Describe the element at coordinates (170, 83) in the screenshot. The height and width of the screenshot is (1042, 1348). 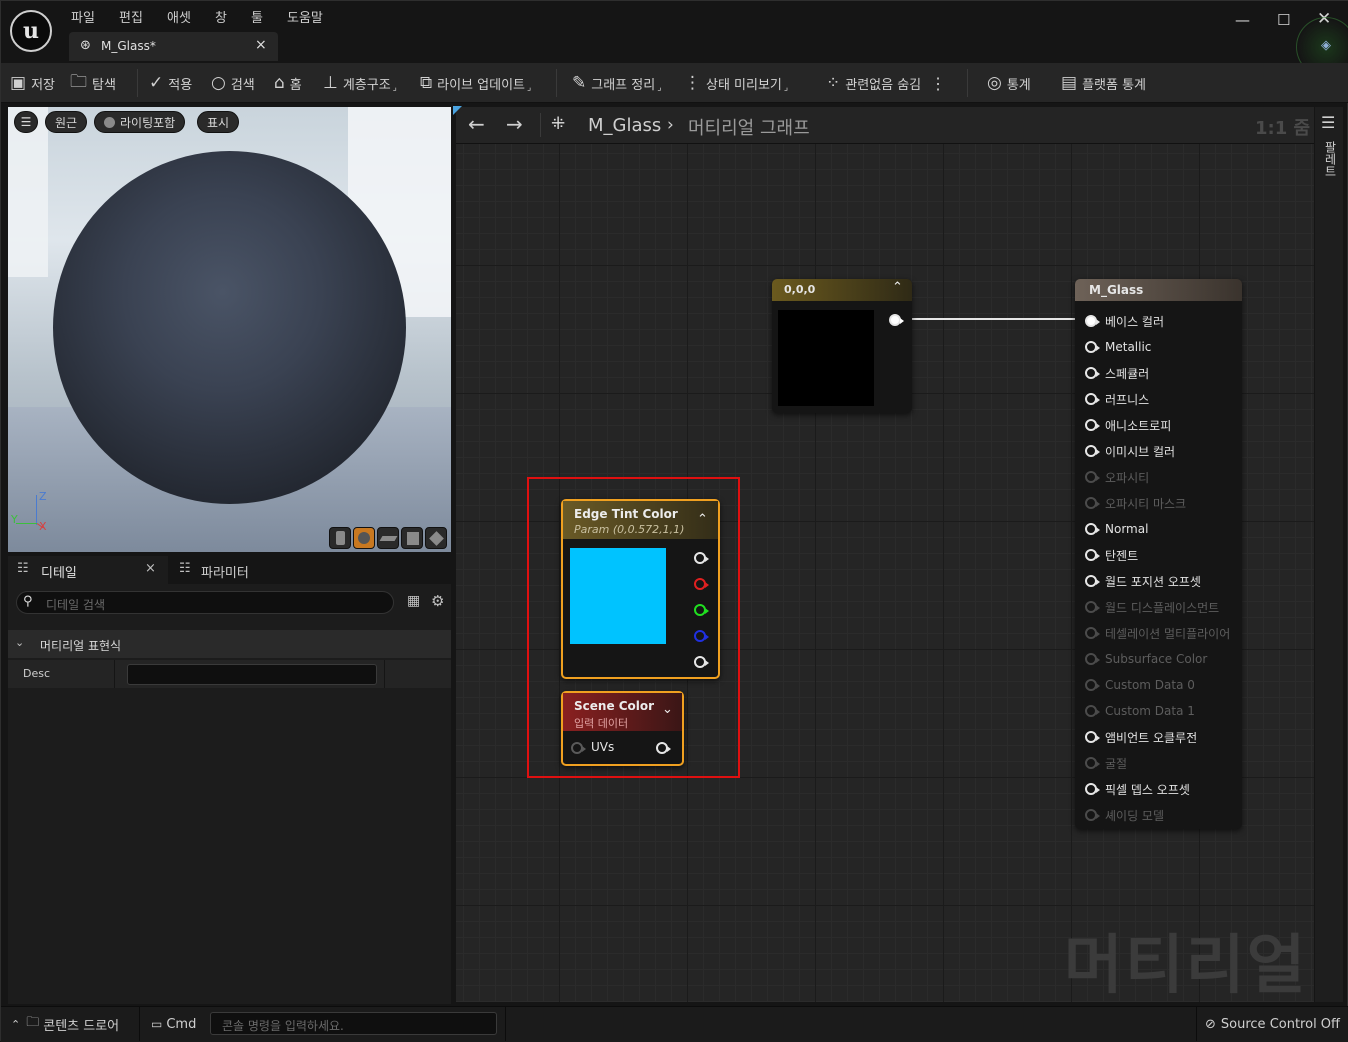
I see `apply-button: ✓ 적용` at that location.